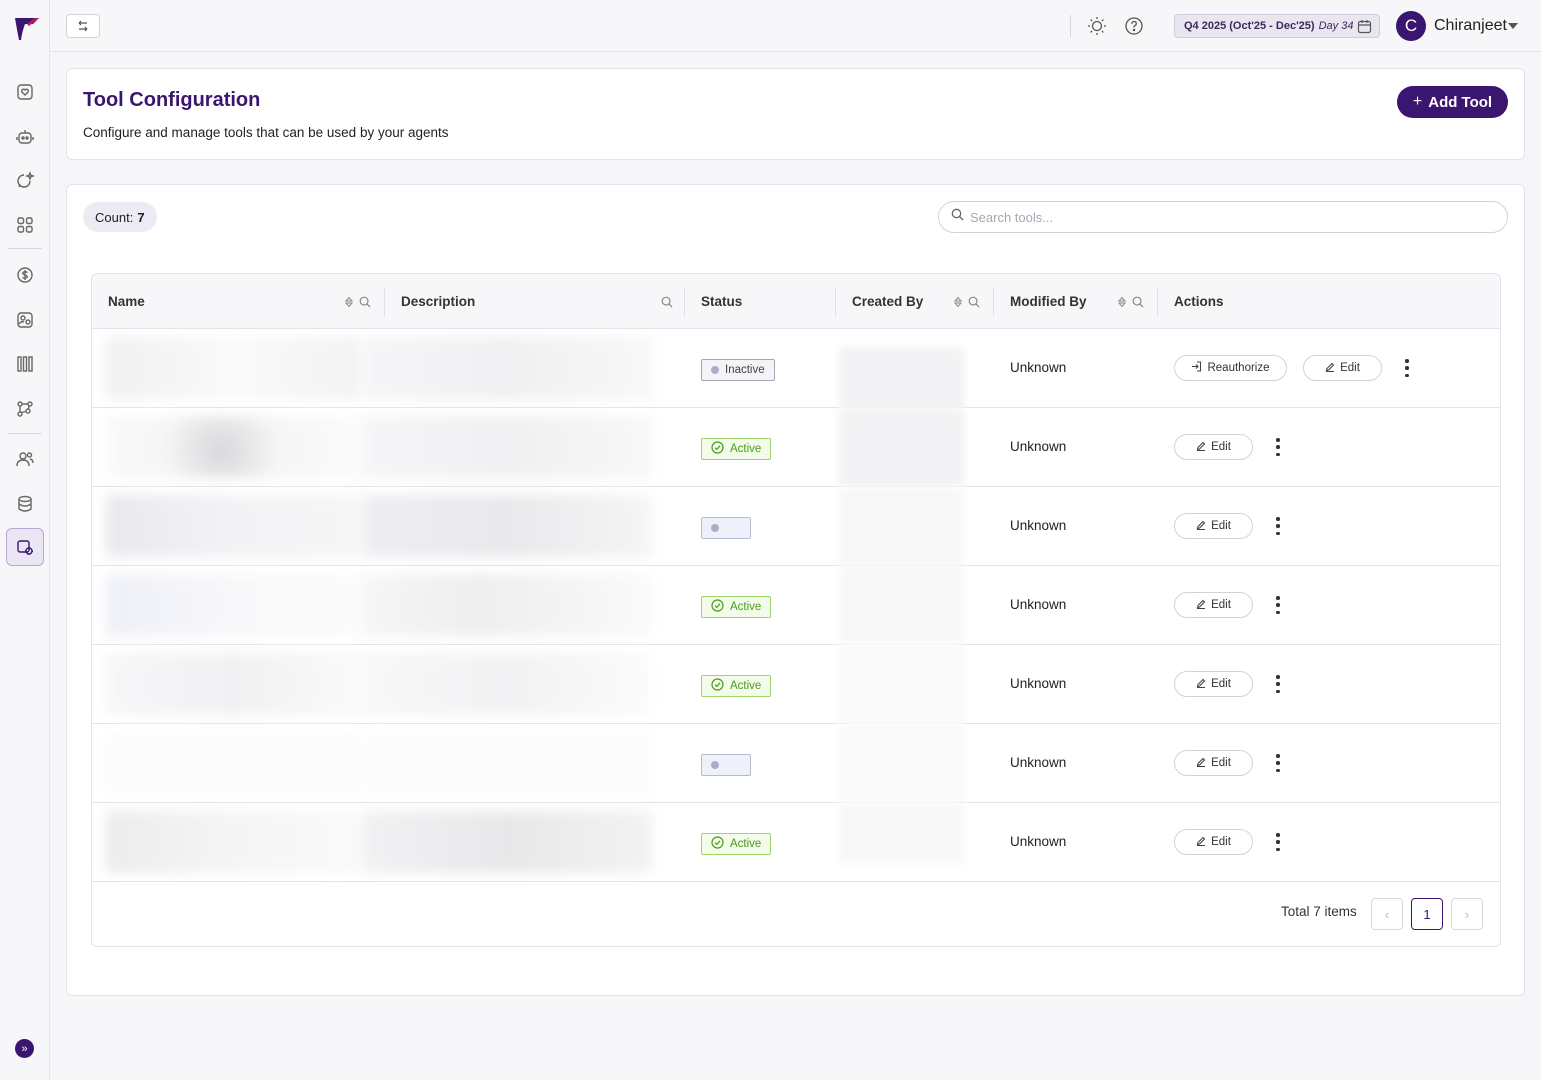 Image resolution: width=1541 pixels, height=1080 pixels. I want to click on help-icon, so click(1134, 26).